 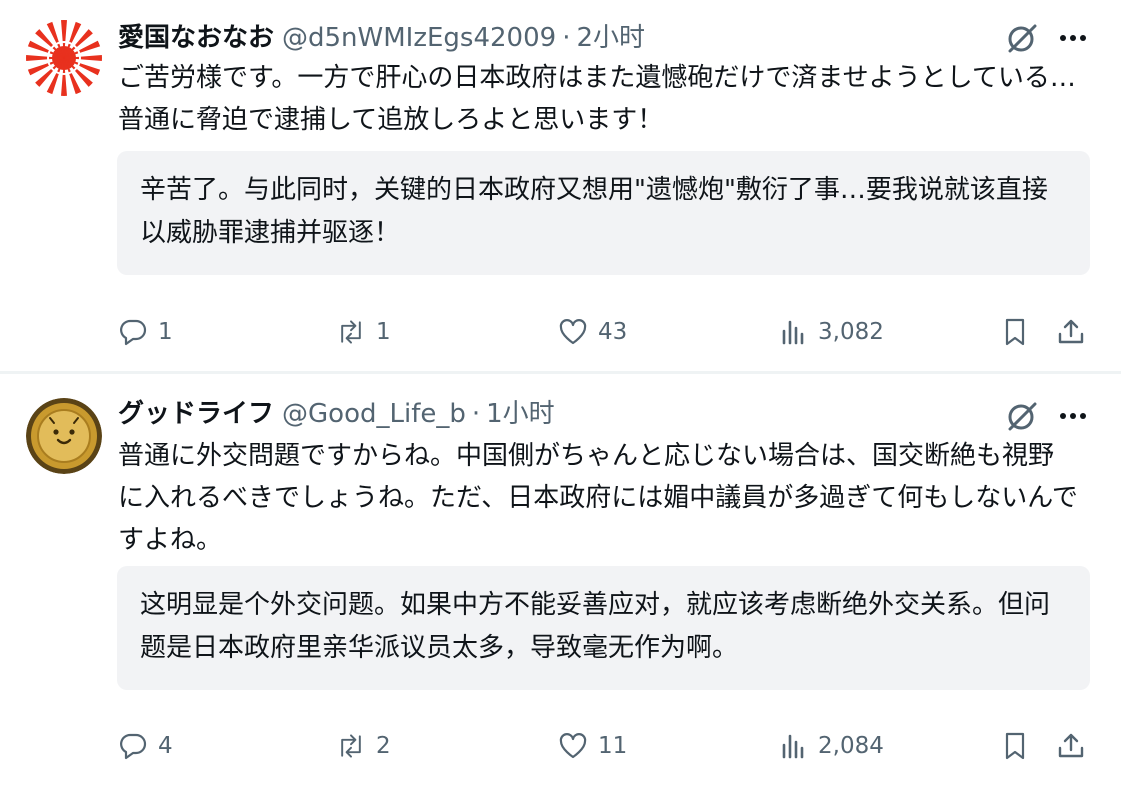 What do you see at coordinates (374, 414) in the screenshot?
I see `user-handle: @Good_Life_b` at bounding box center [374, 414].